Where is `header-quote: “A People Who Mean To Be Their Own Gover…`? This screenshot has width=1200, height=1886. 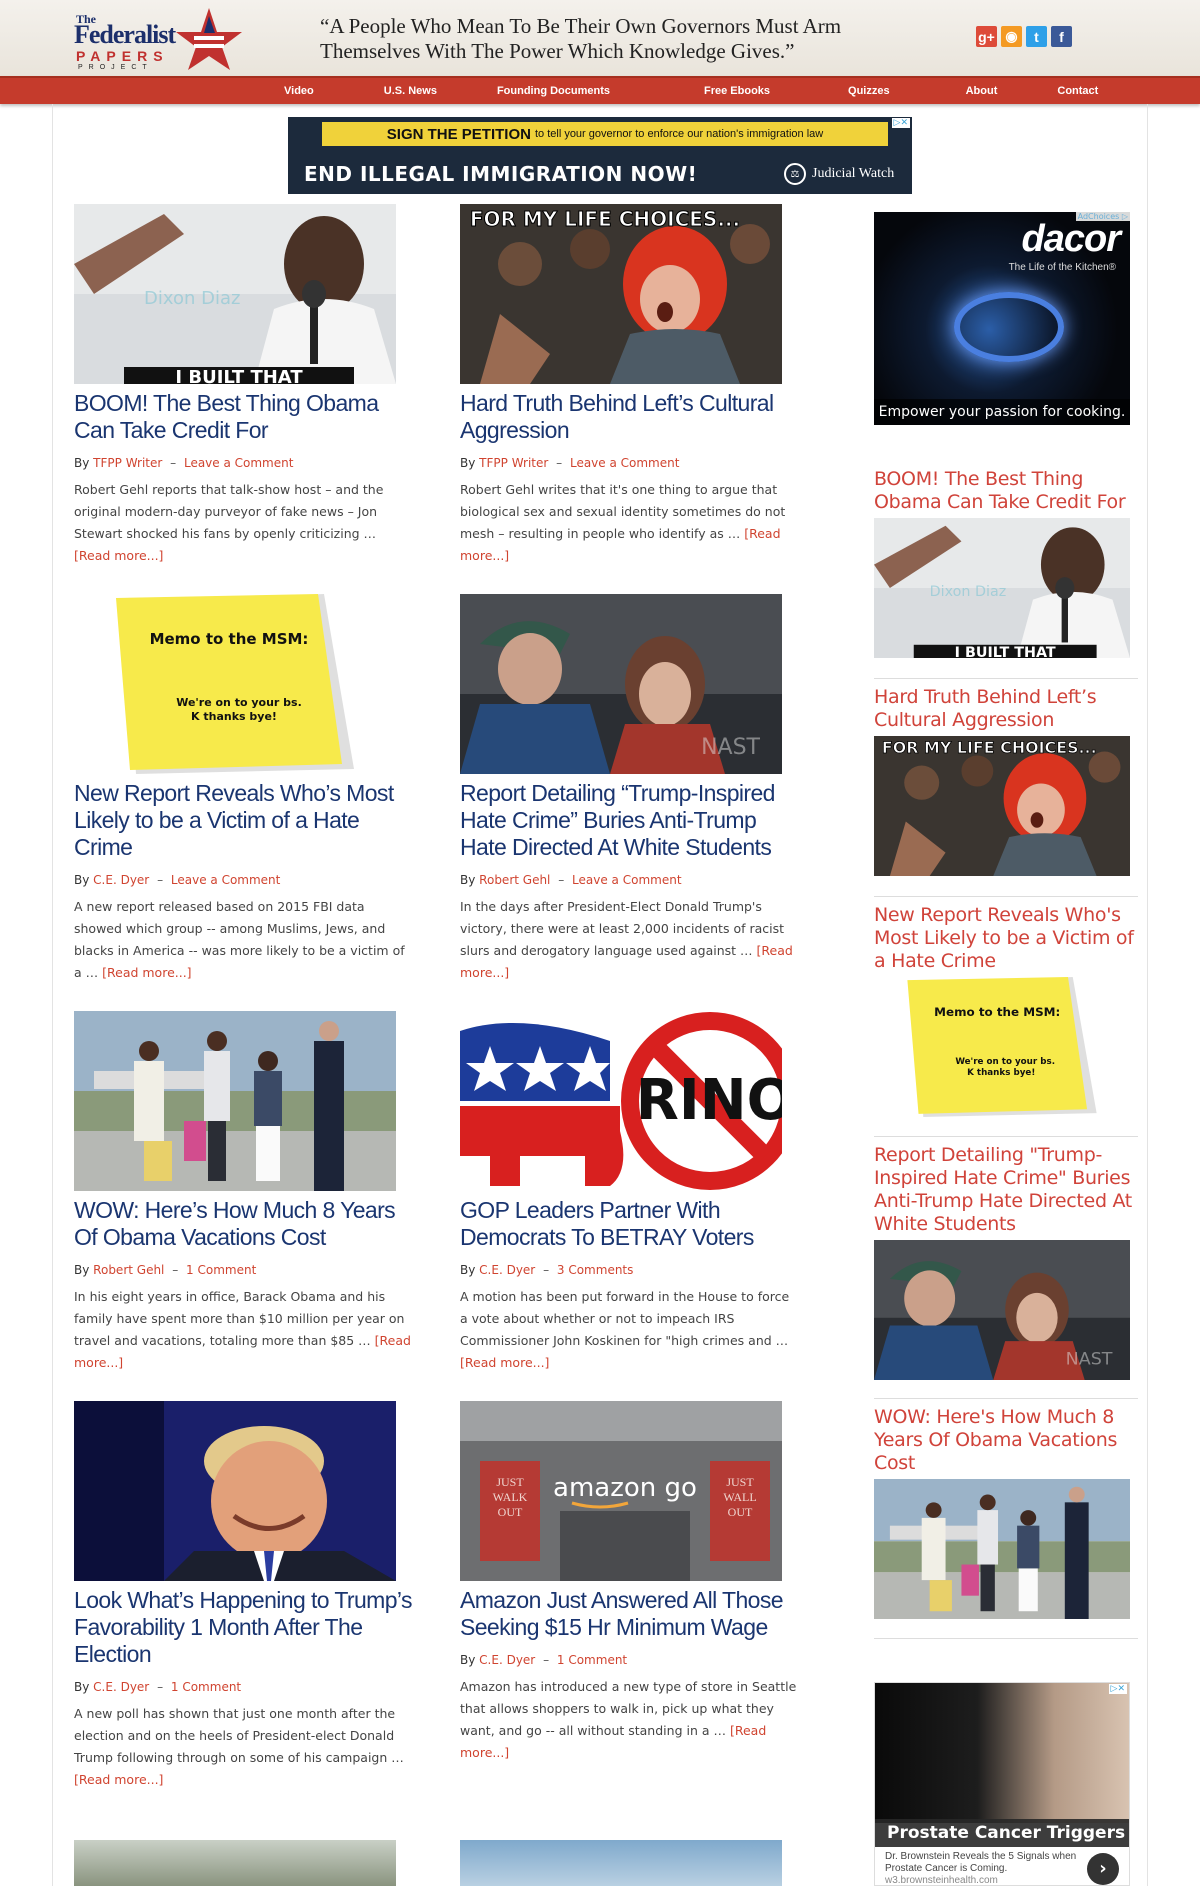
header-quote: “A People Who Mean To Be Their Own Gover… is located at coordinates (620, 39).